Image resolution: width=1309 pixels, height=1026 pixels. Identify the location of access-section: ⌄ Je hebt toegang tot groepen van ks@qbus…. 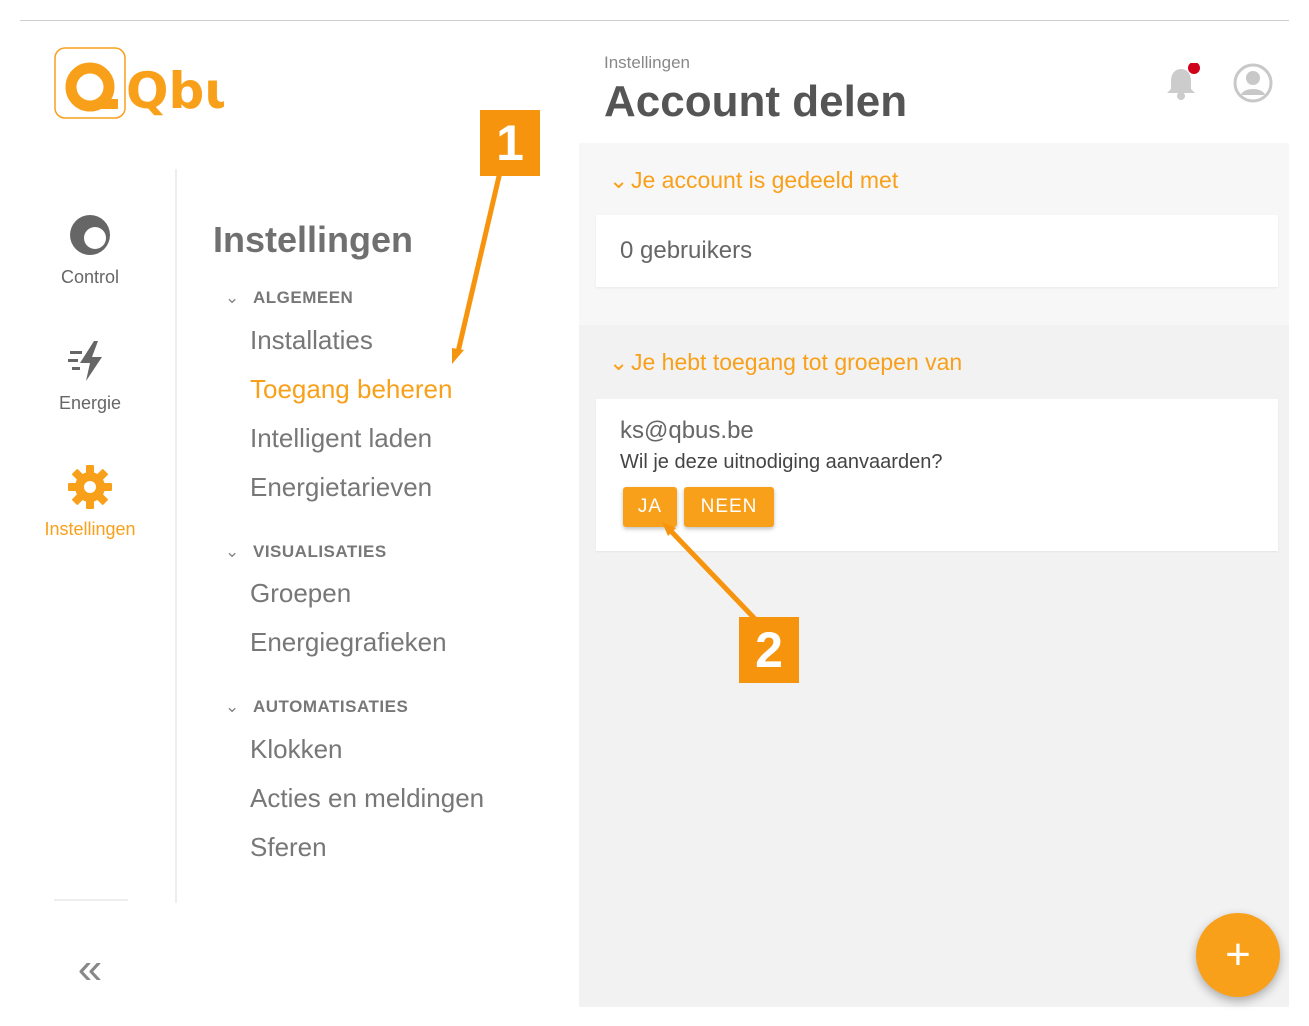
(934, 445).